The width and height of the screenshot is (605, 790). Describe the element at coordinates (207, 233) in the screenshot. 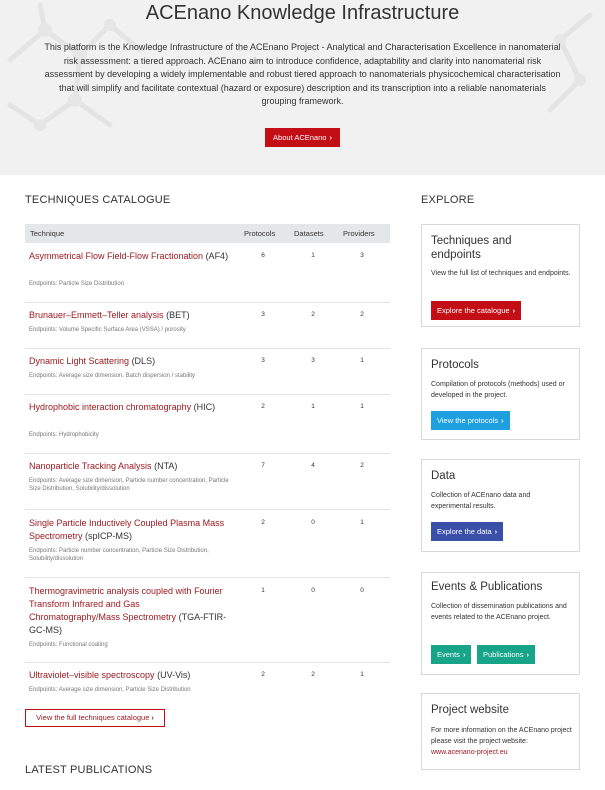

I see `table-header: Technique Protocols Datasets Providers` at that location.